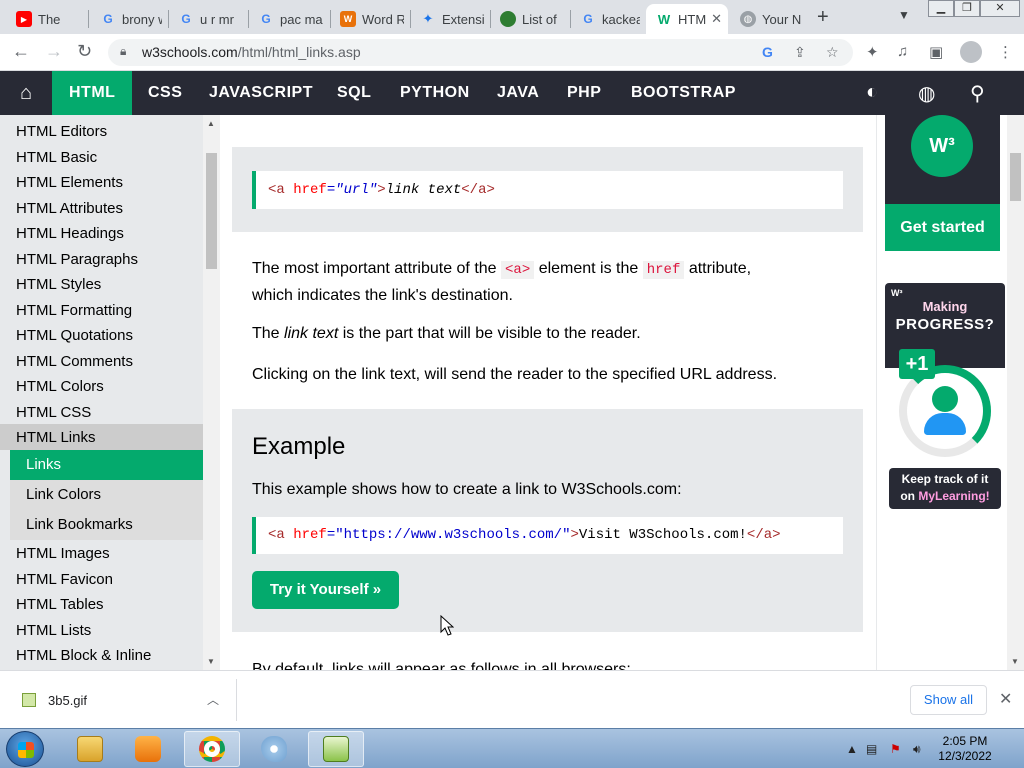 The height and width of the screenshot is (768, 1024). I want to click on leaf-icon, so click(508, 19).